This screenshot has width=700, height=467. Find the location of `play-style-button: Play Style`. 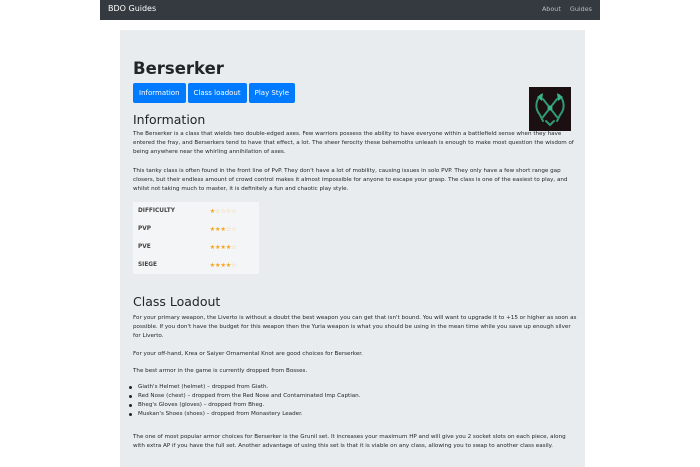

play-style-button: Play Style is located at coordinates (272, 93).